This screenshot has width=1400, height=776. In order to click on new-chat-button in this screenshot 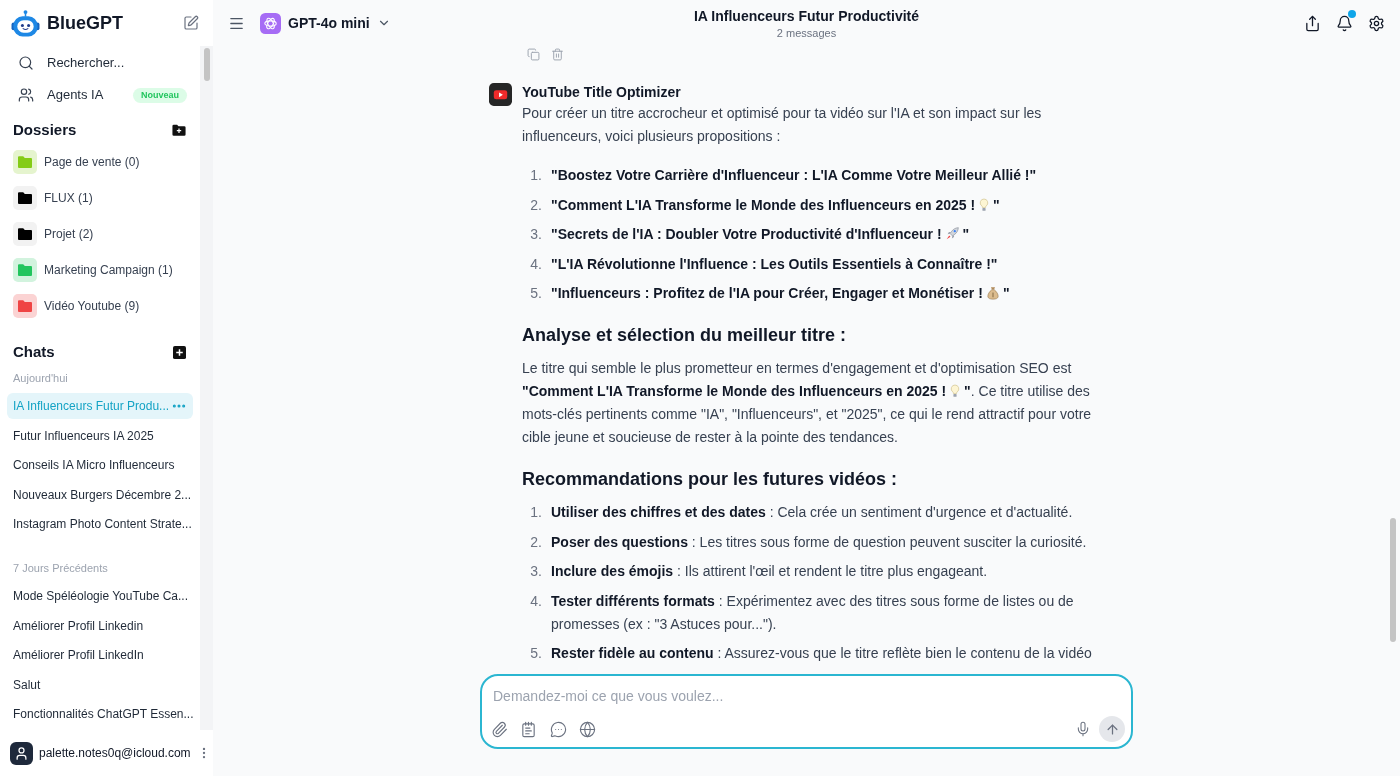, I will do `click(191, 23)`.